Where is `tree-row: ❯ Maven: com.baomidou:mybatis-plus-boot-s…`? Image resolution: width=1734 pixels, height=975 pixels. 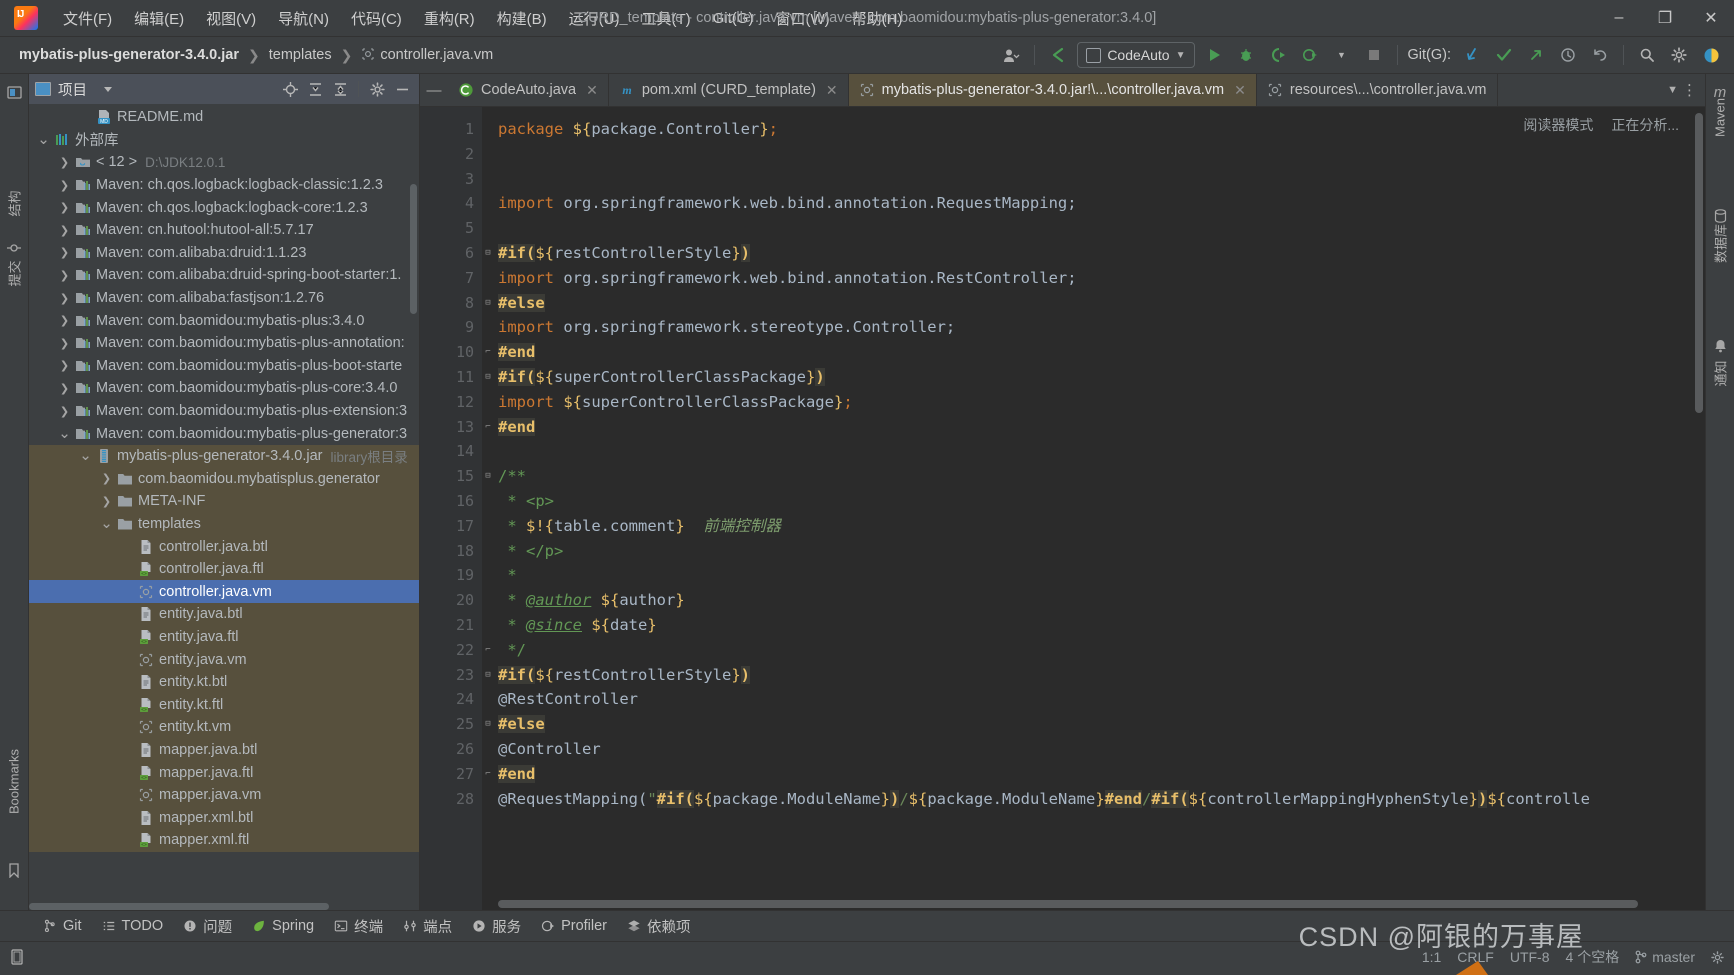 tree-row: ❯ Maven: com.baomidou:mybatis-plus-boot-s… is located at coordinates (224, 366).